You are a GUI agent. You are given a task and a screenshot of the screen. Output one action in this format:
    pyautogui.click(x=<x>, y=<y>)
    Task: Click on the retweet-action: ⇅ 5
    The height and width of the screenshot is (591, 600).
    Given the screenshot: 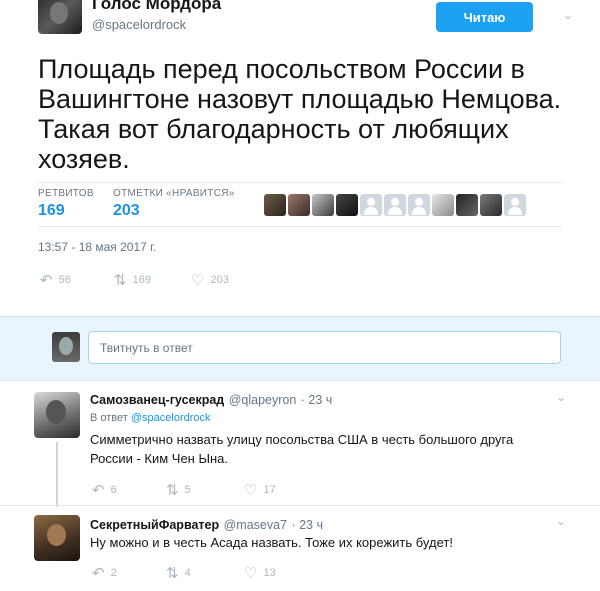 What is the action you would take?
    pyautogui.click(x=178, y=490)
    